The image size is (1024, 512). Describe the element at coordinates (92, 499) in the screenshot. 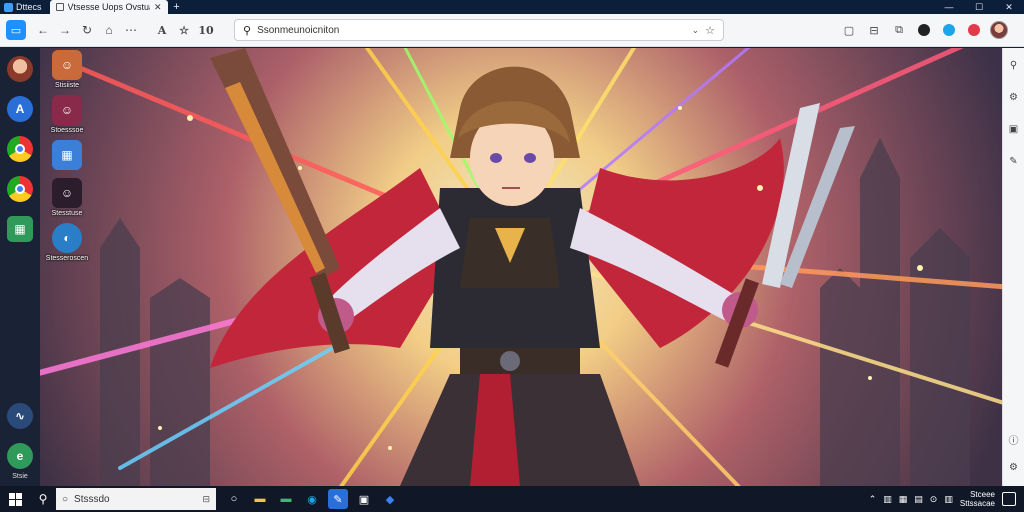

I see `taskbar-search-placeholder: Stsssdo` at that location.